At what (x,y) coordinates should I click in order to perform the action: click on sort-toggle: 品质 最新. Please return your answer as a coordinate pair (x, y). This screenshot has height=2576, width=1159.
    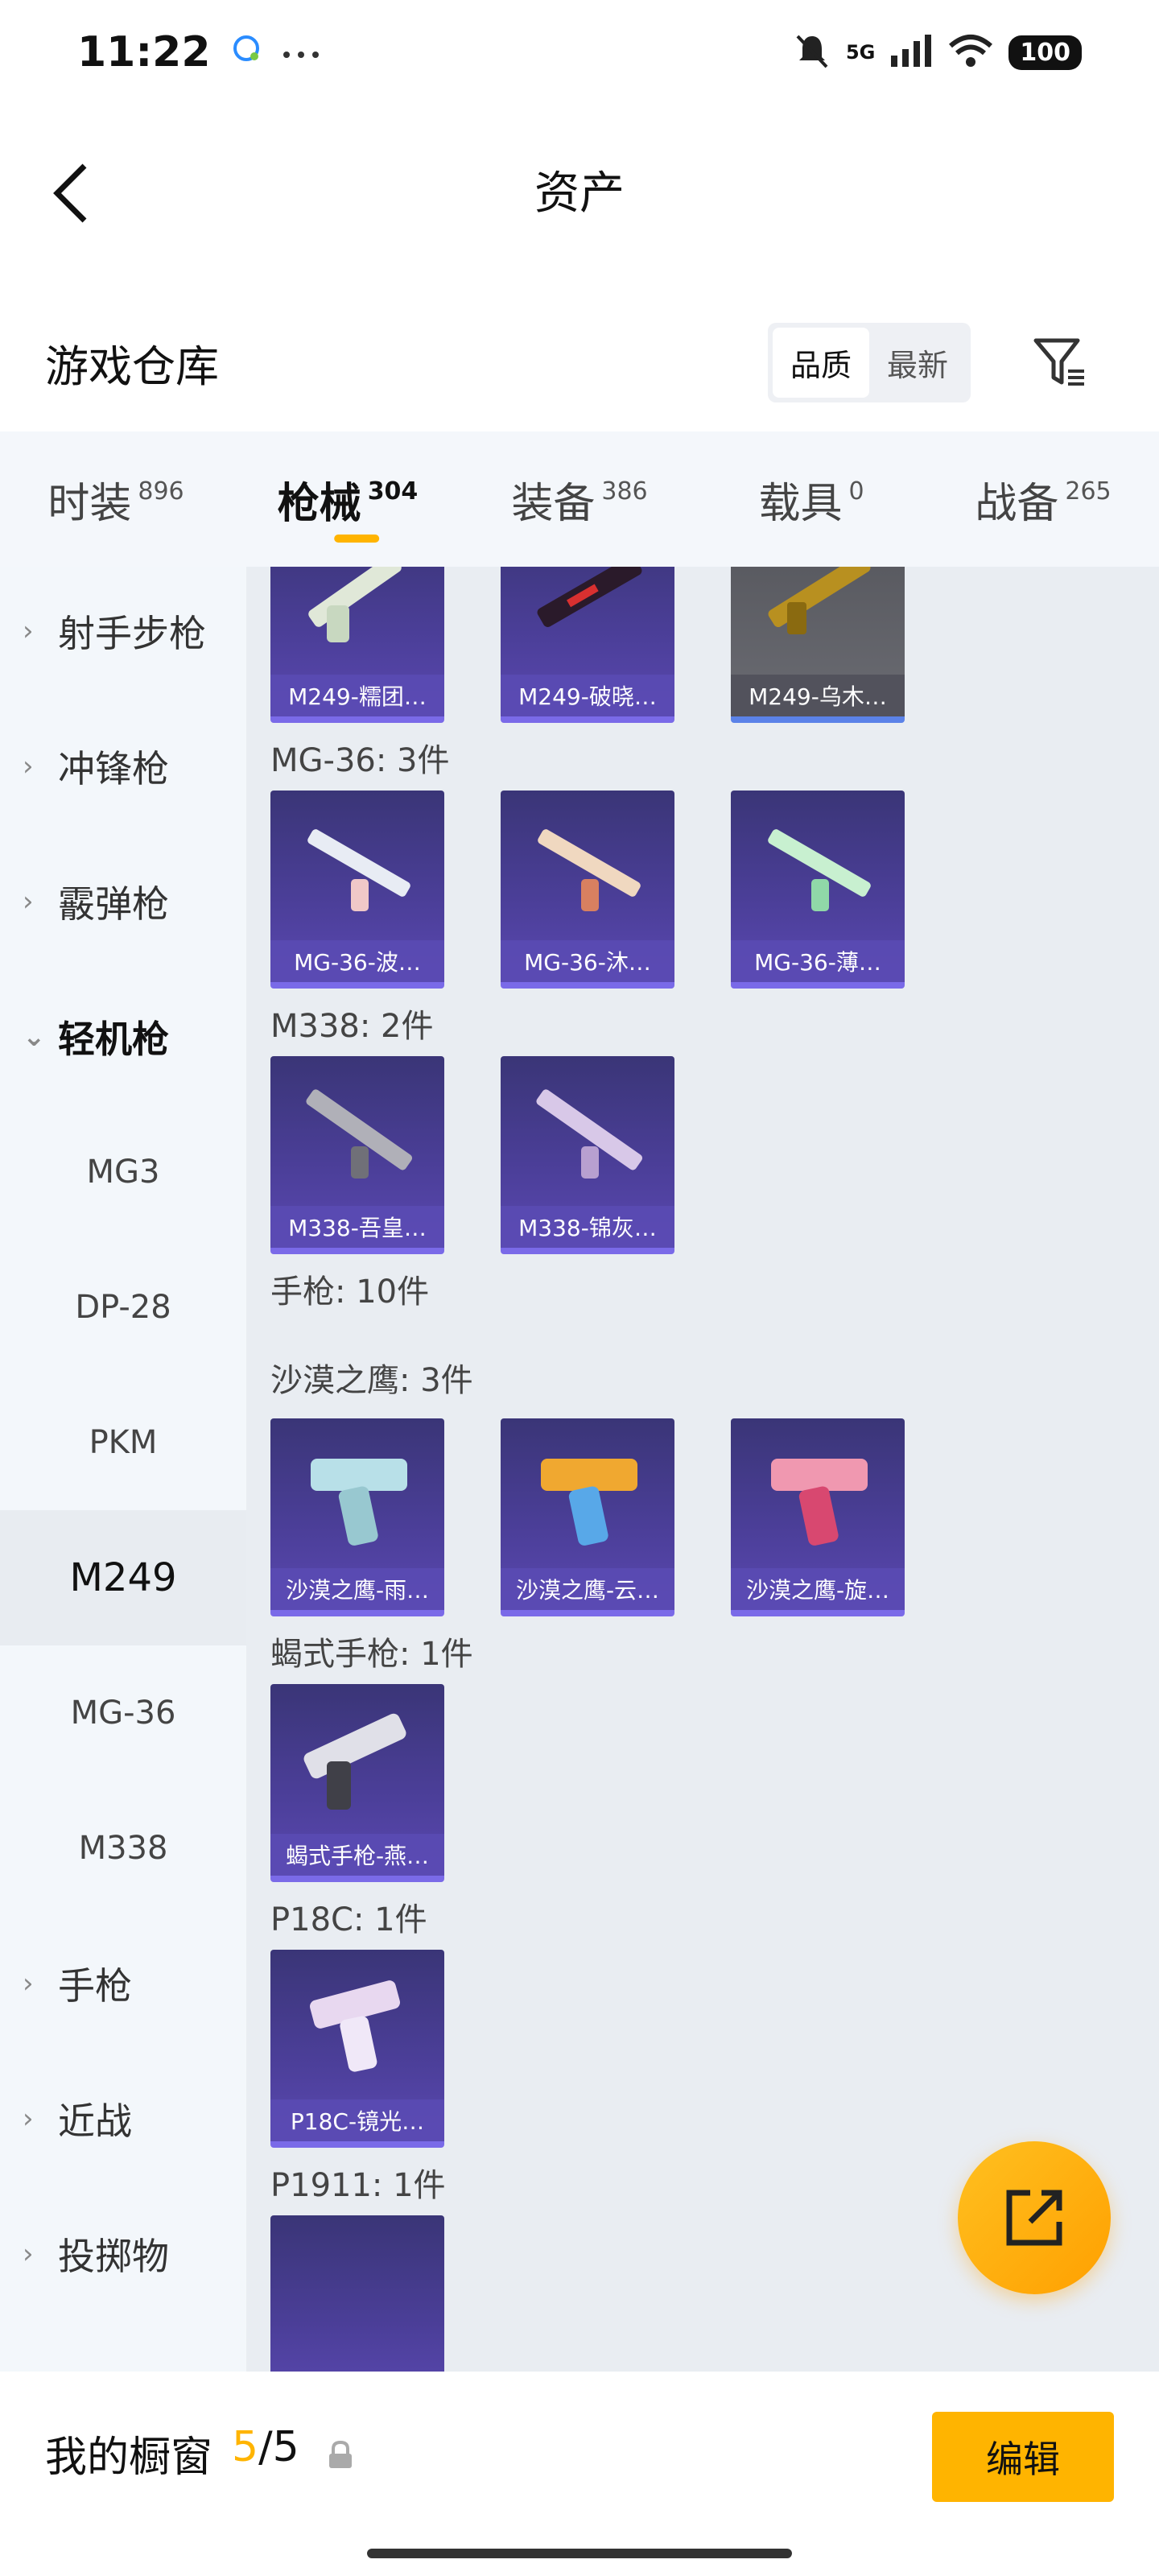
    Looking at the image, I should click on (869, 362).